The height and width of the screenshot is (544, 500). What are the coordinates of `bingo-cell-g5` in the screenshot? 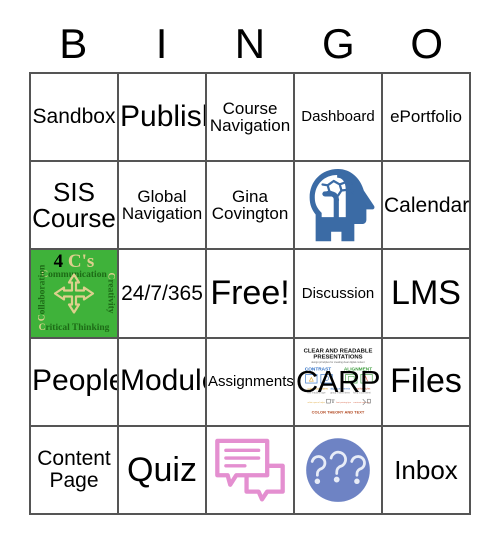 It's located at (339, 470).